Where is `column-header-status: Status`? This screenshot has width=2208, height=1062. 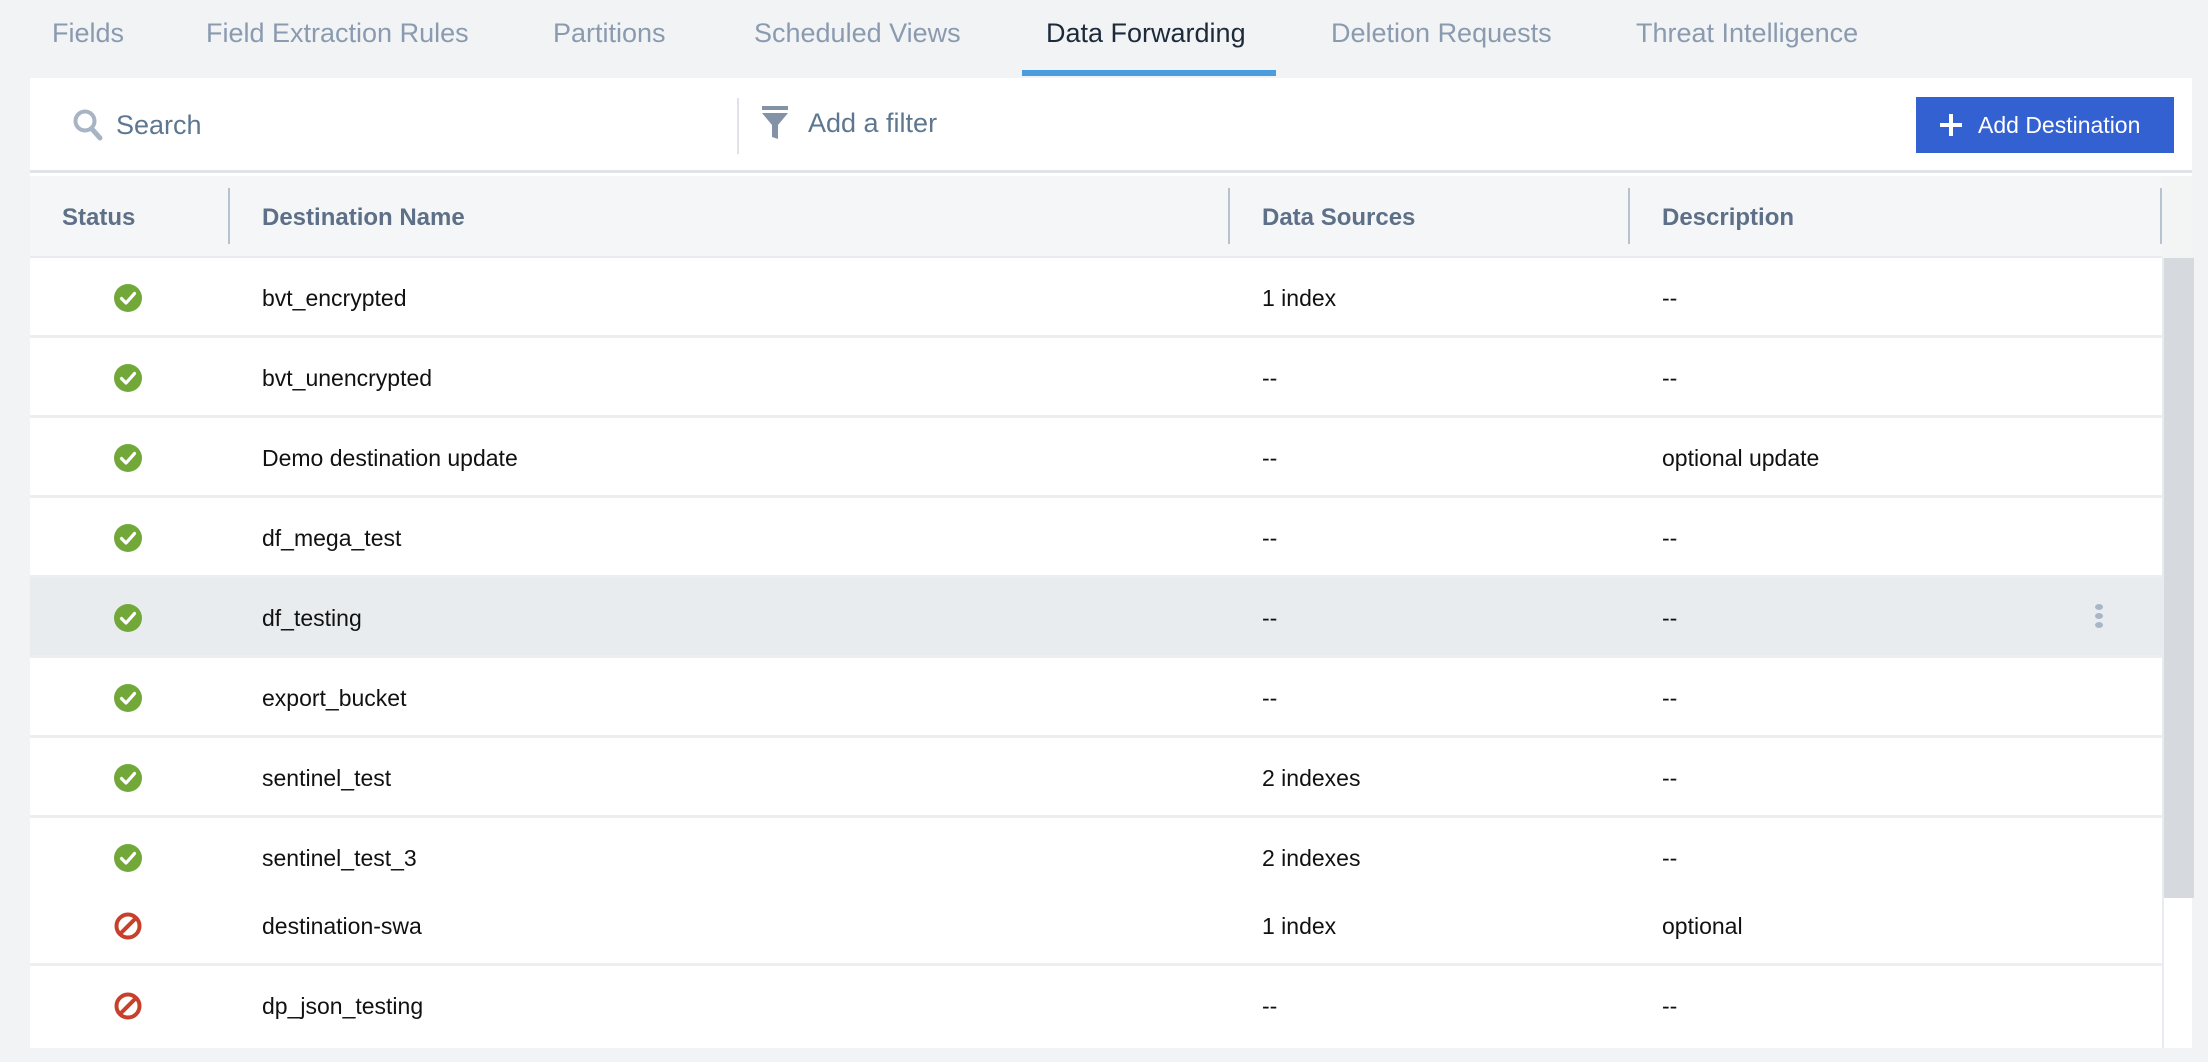
column-header-status: Status is located at coordinates (98, 218).